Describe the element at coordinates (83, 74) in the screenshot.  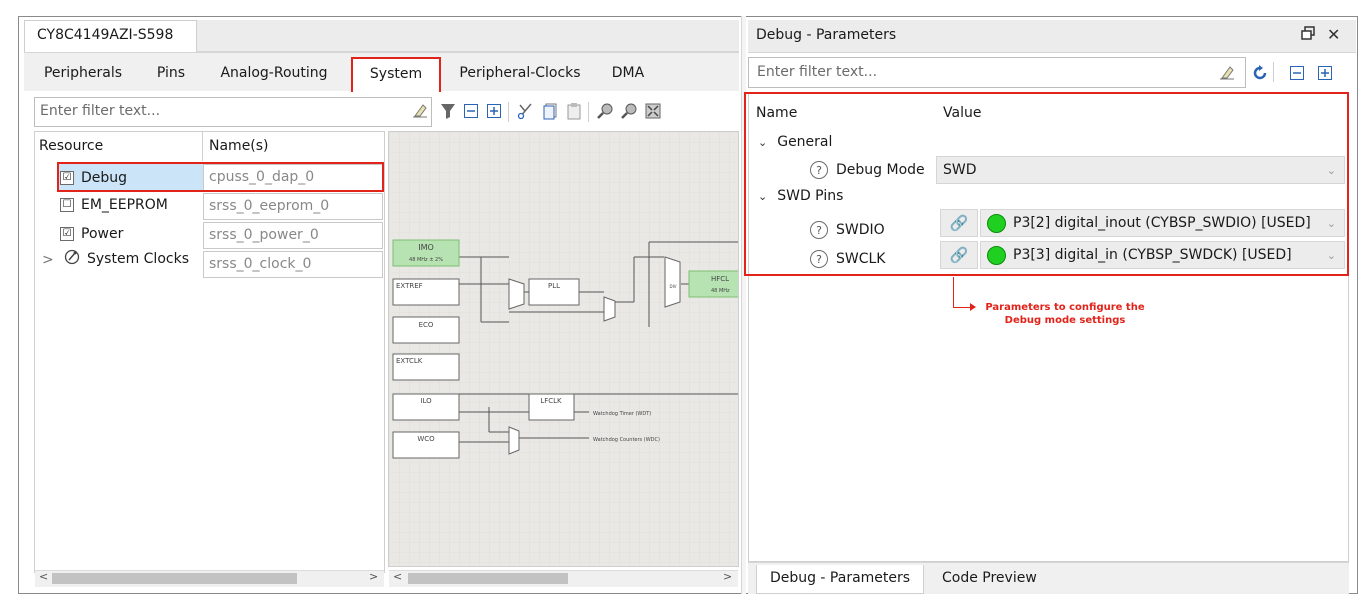
I see `tab-peripherals: Peripherals` at that location.